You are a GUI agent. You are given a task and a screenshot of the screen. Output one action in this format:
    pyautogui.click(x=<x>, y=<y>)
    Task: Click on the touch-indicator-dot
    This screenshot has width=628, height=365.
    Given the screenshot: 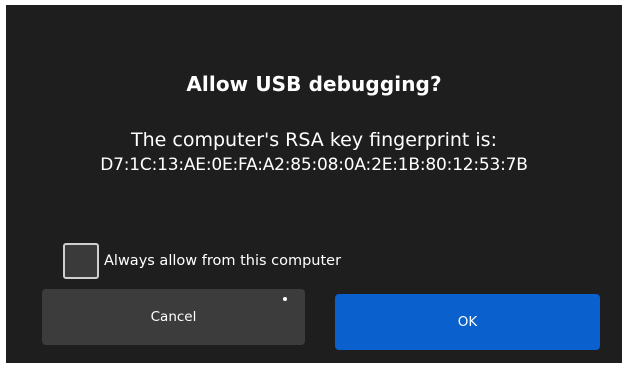 What is the action you would take?
    pyautogui.click(x=285, y=299)
    